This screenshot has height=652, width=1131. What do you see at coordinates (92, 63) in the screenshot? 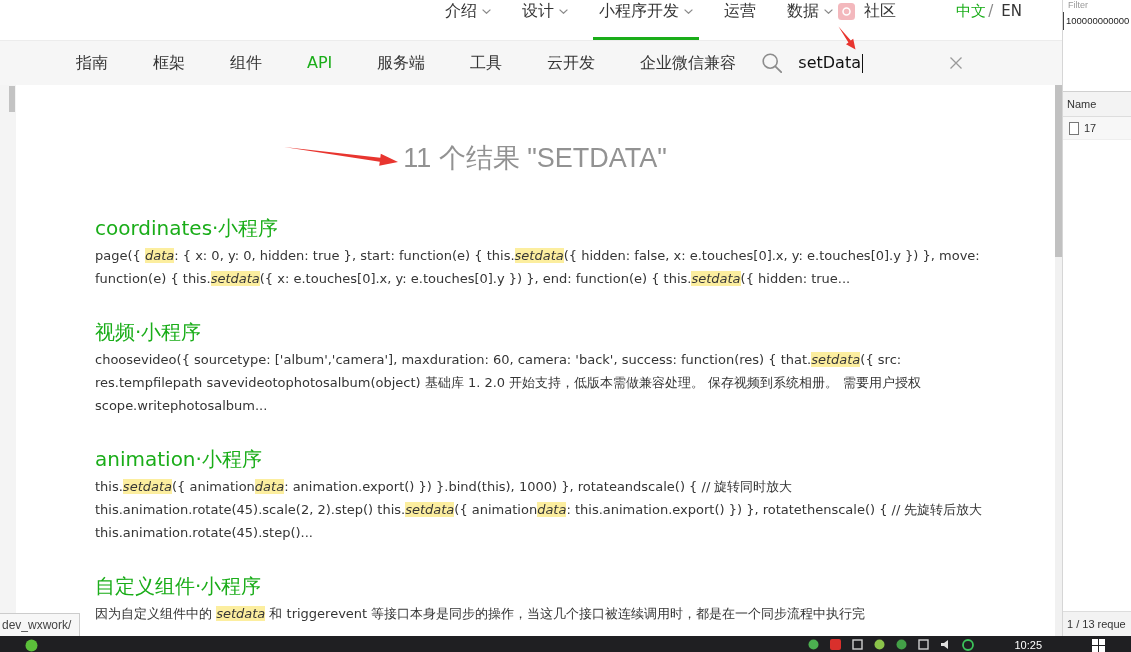
I see `nav-tab: 指南` at bounding box center [92, 63].